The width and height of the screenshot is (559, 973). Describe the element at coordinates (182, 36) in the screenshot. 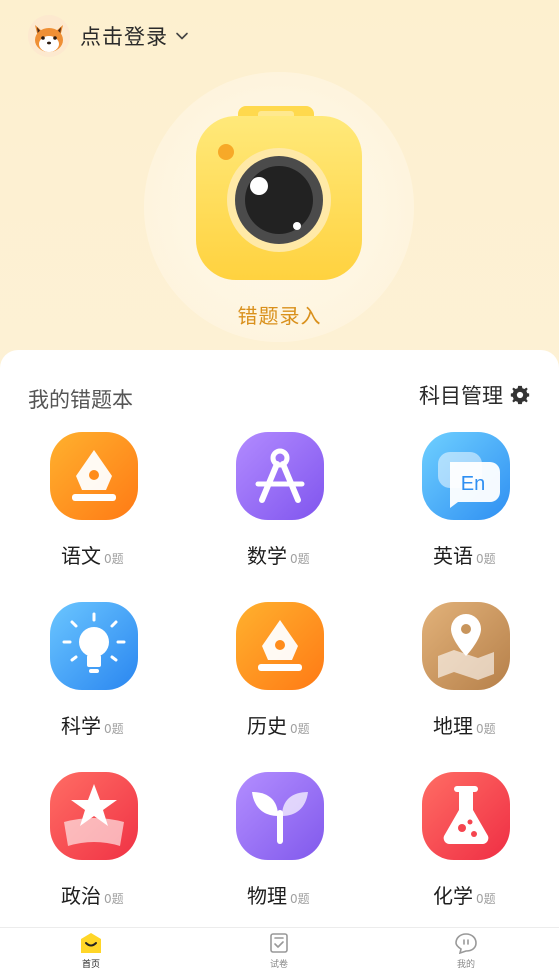

I see `chevron-down-icon` at that location.